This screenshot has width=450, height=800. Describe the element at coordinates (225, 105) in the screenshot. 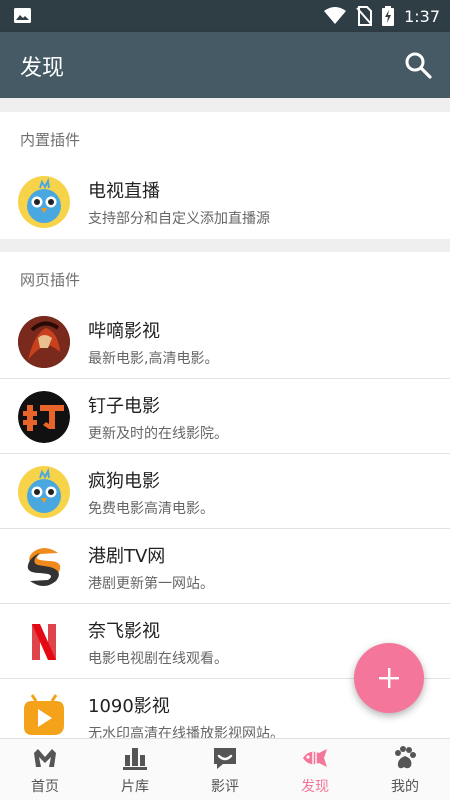

I see `spacer` at that location.